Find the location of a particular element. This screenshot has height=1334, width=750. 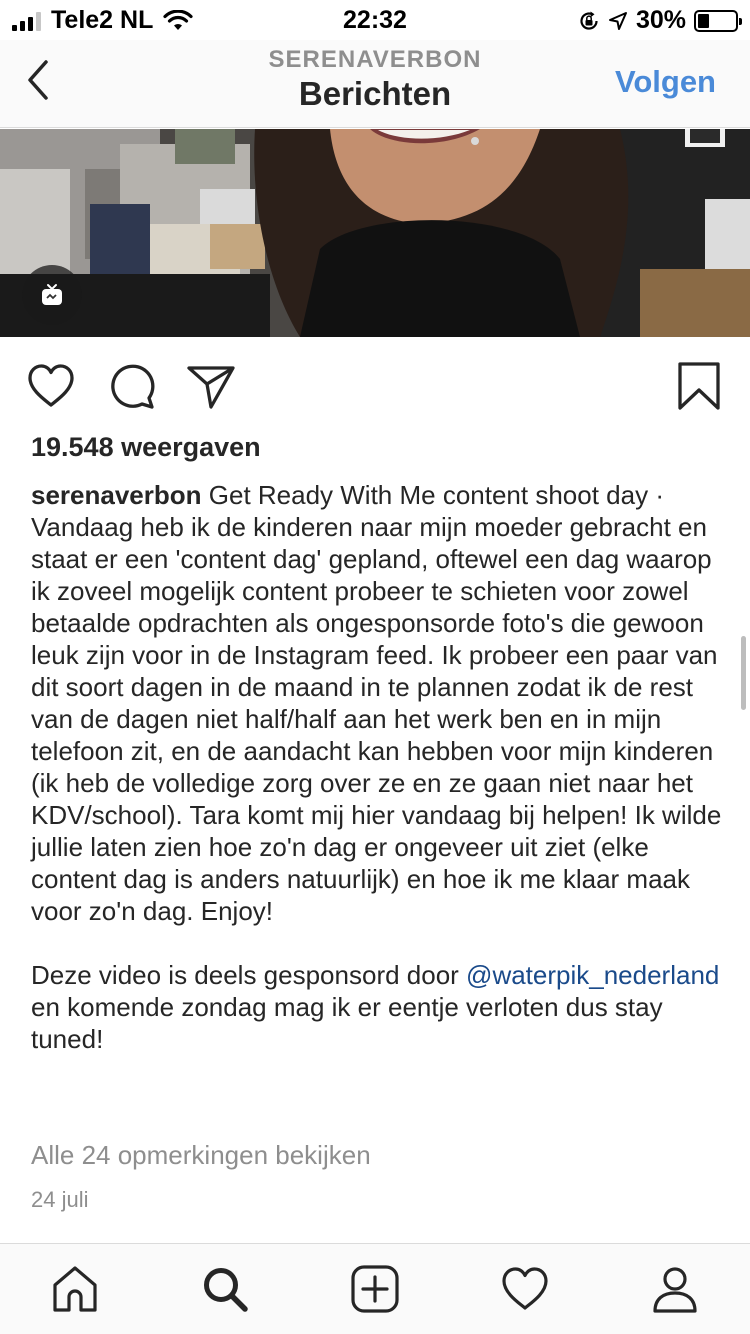

tab-profile is located at coordinates (675, 1289).